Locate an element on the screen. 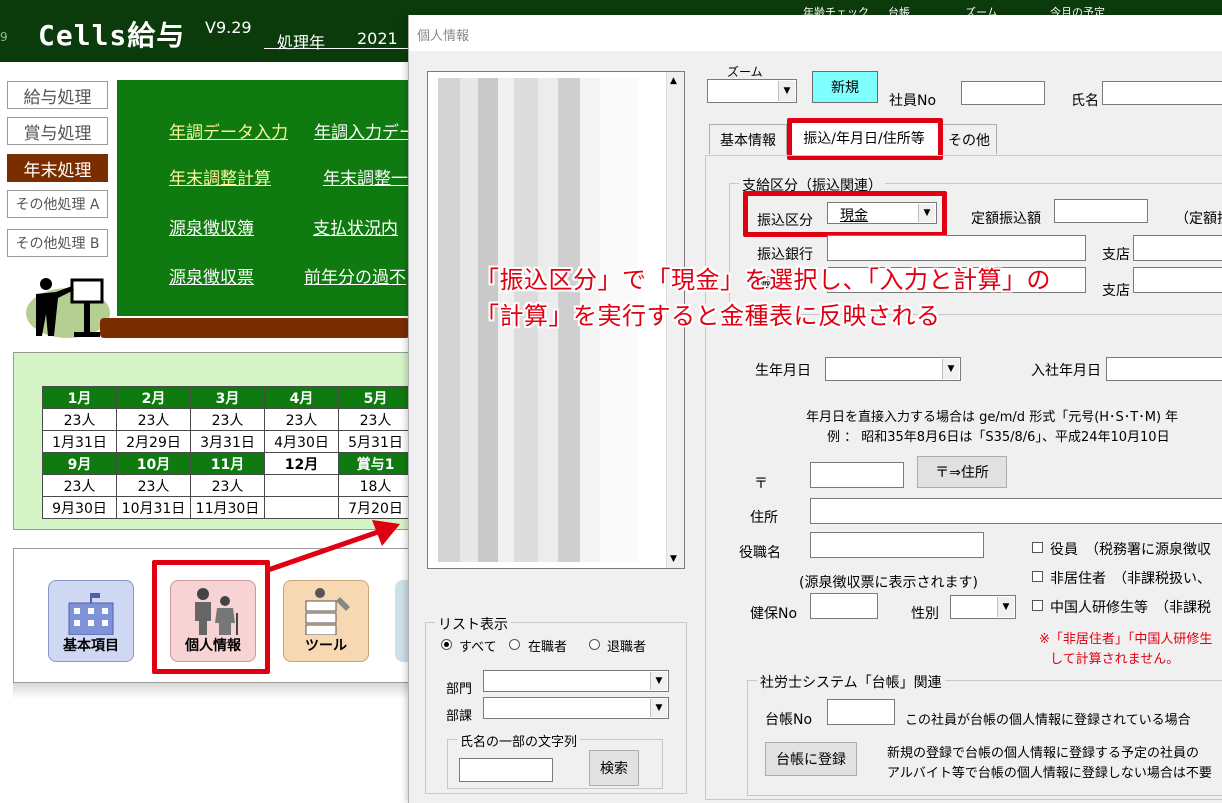 This screenshot has height=803, width=1222. link-withholding-slip: 源泉徴収票 is located at coordinates (211, 275).